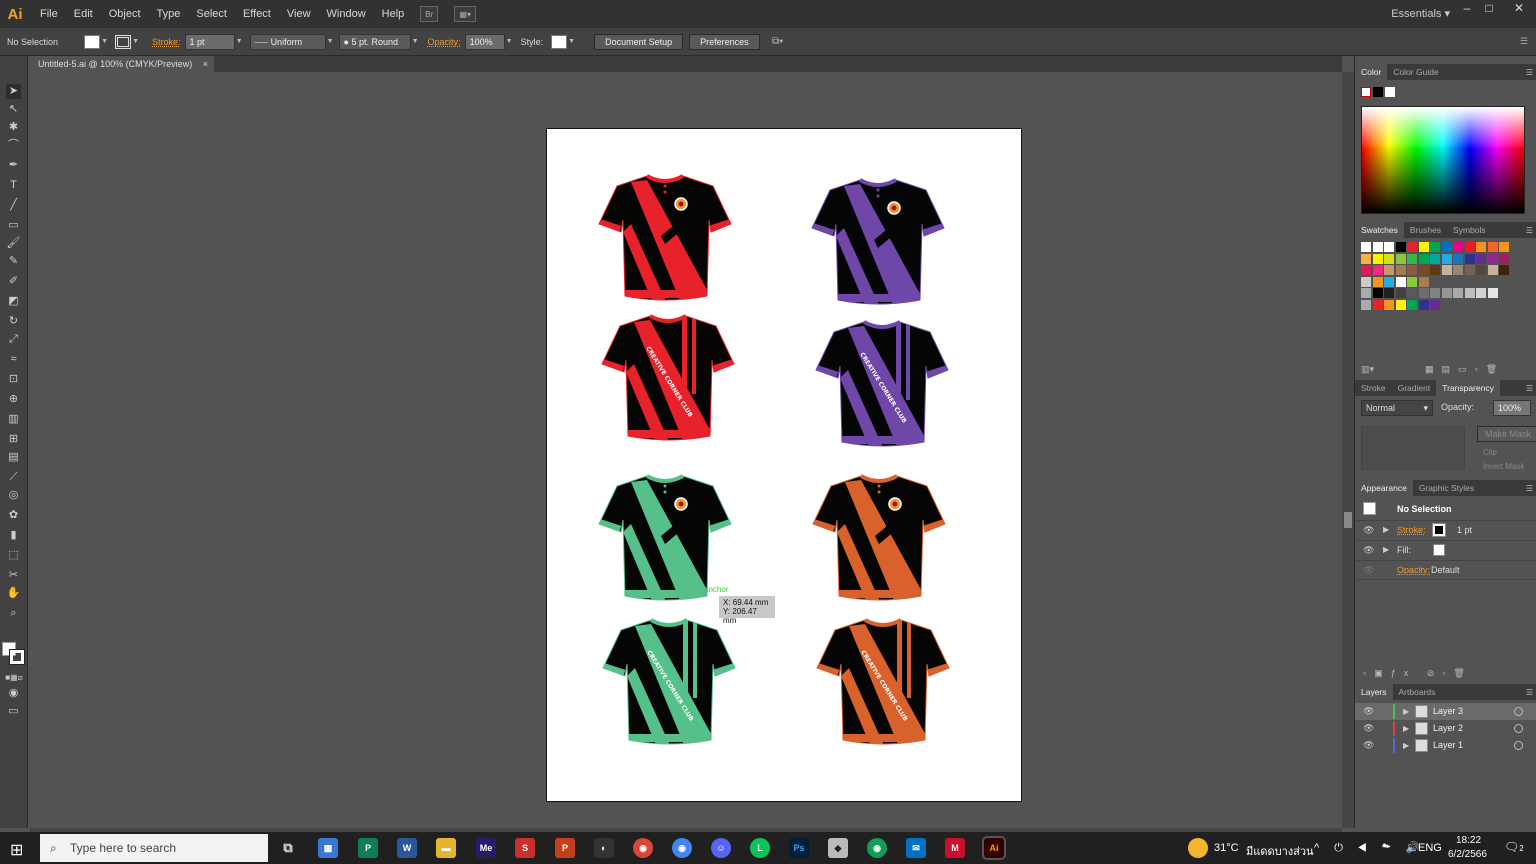  I want to click on menu-file: File, so click(49, 14).